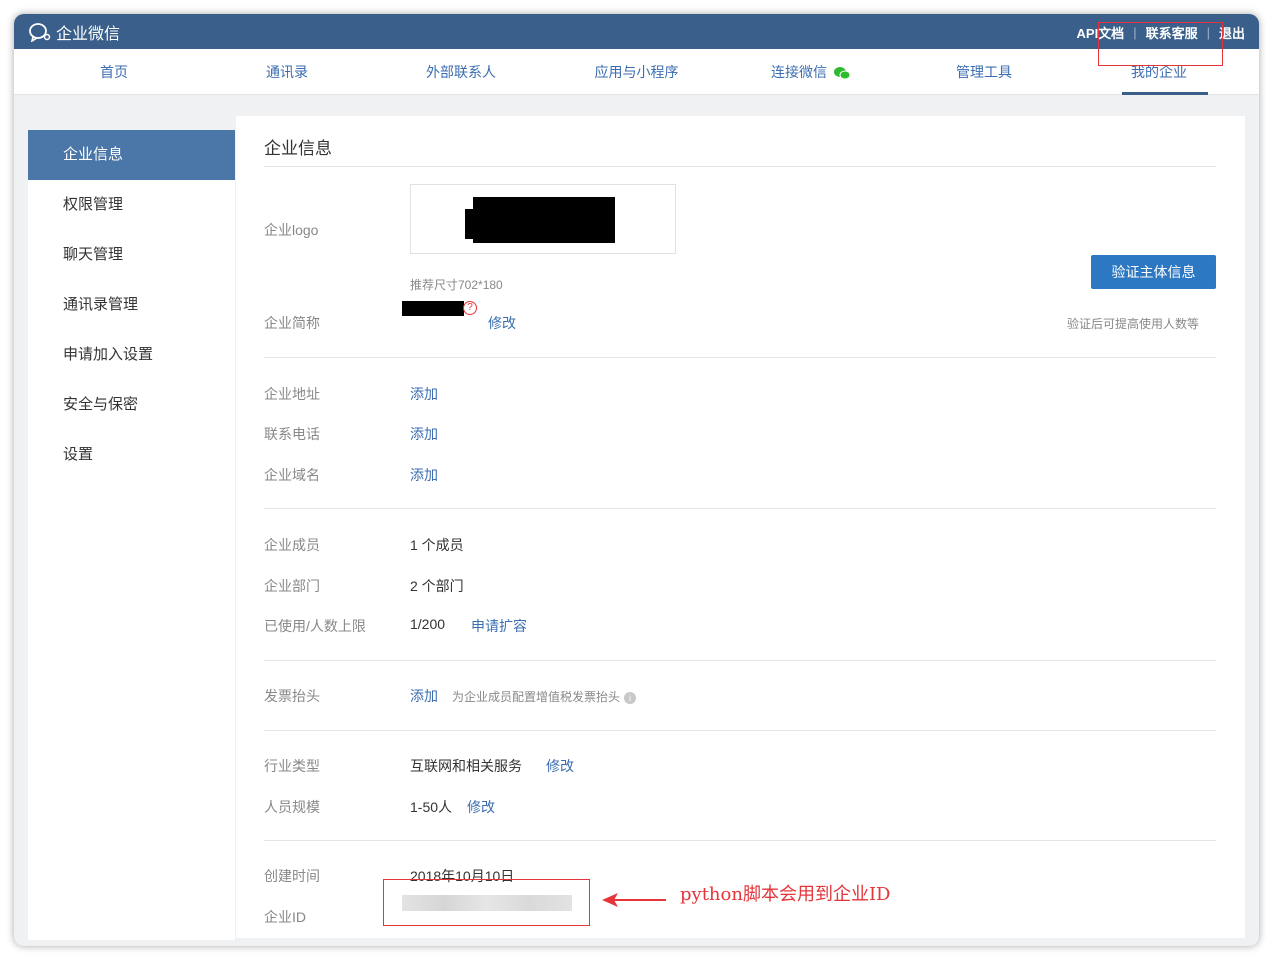 The height and width of the screenshot is (960, 1273). What do you see at coordinates (131, 205) in the screenshot?
I see `sidebar-item-permissions: 权限管理` at bounding box center [131, 205].